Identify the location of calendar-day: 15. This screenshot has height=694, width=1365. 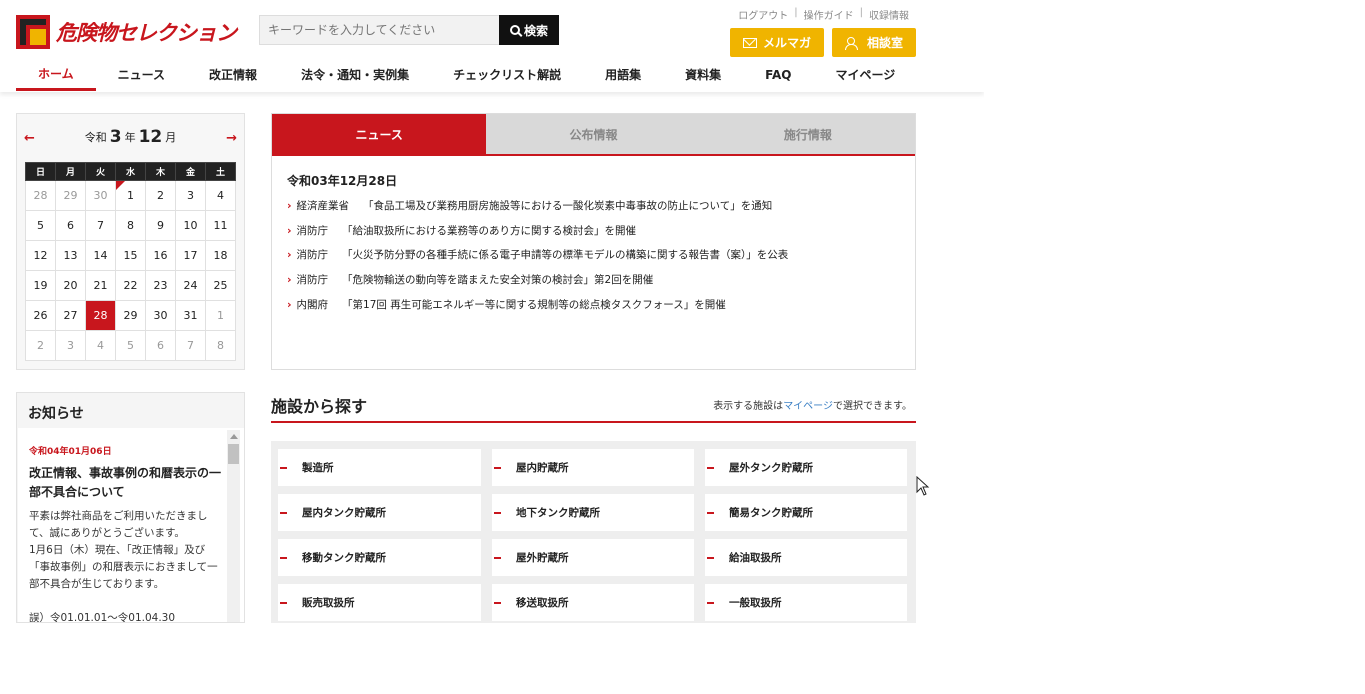
(130, 255).